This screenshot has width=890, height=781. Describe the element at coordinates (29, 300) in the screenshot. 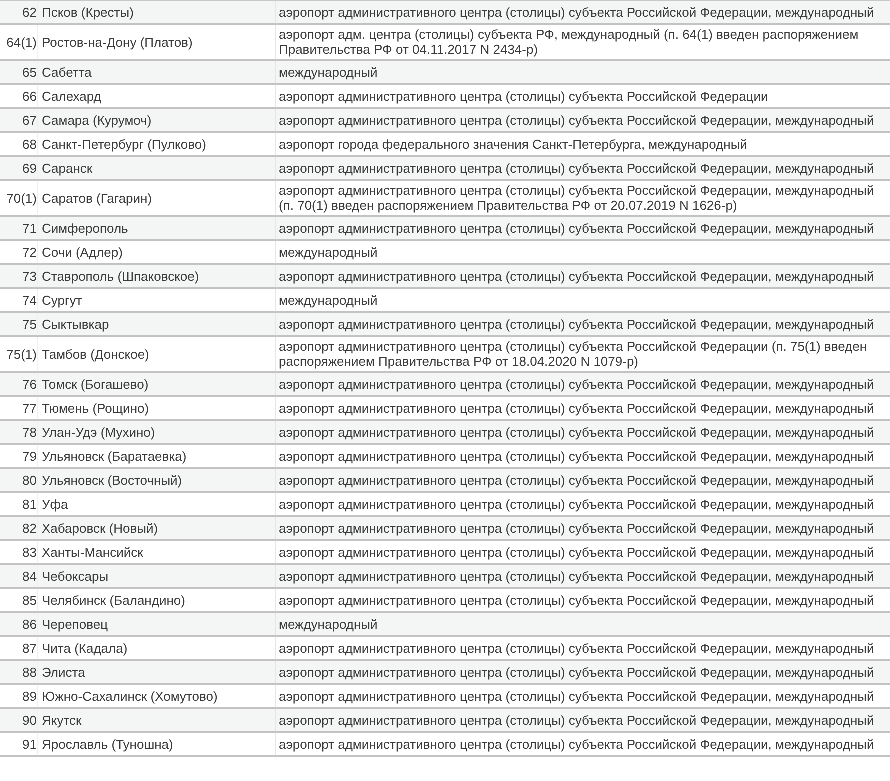

I see `row-number: 74` at that location.